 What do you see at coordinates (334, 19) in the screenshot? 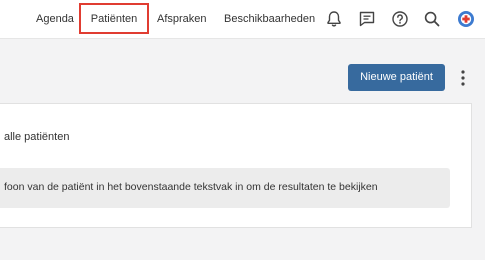
I see `bell-icon` at bounding box center [334, 19].